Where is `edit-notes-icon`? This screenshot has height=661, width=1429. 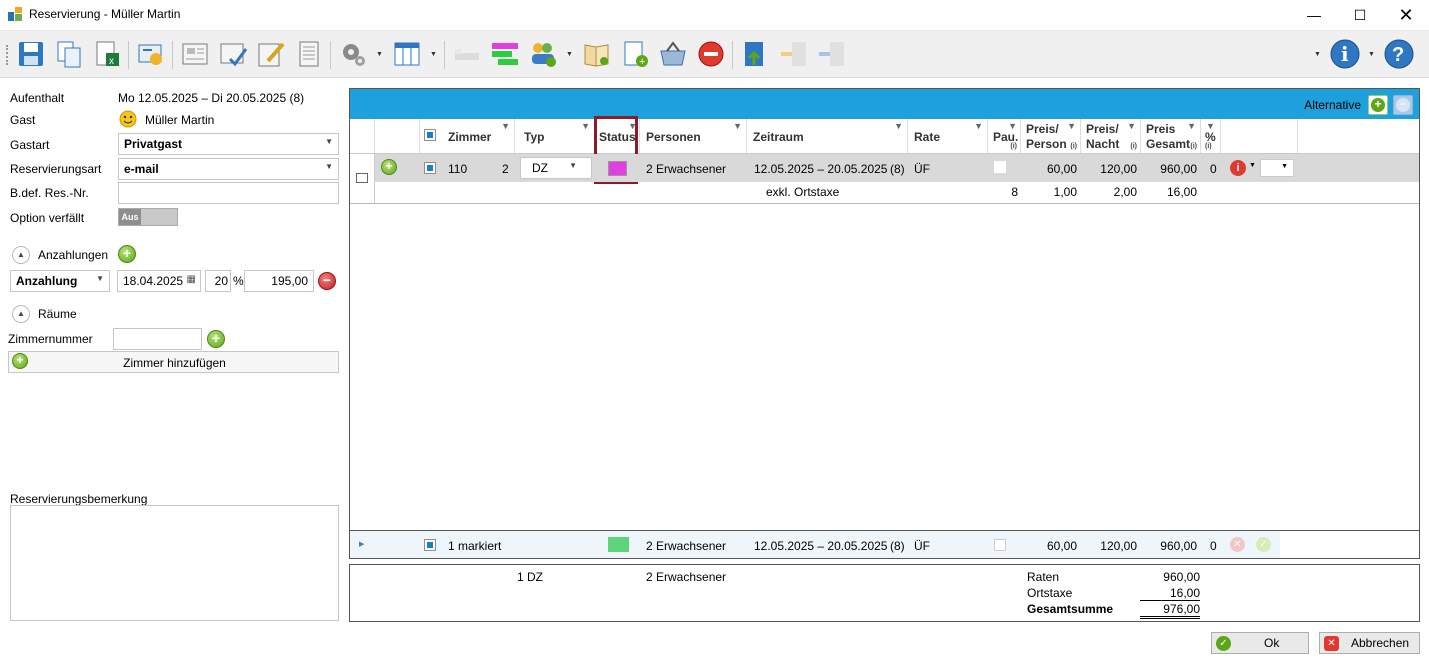 edit-notes-icon is located at coordinates (271, 54).